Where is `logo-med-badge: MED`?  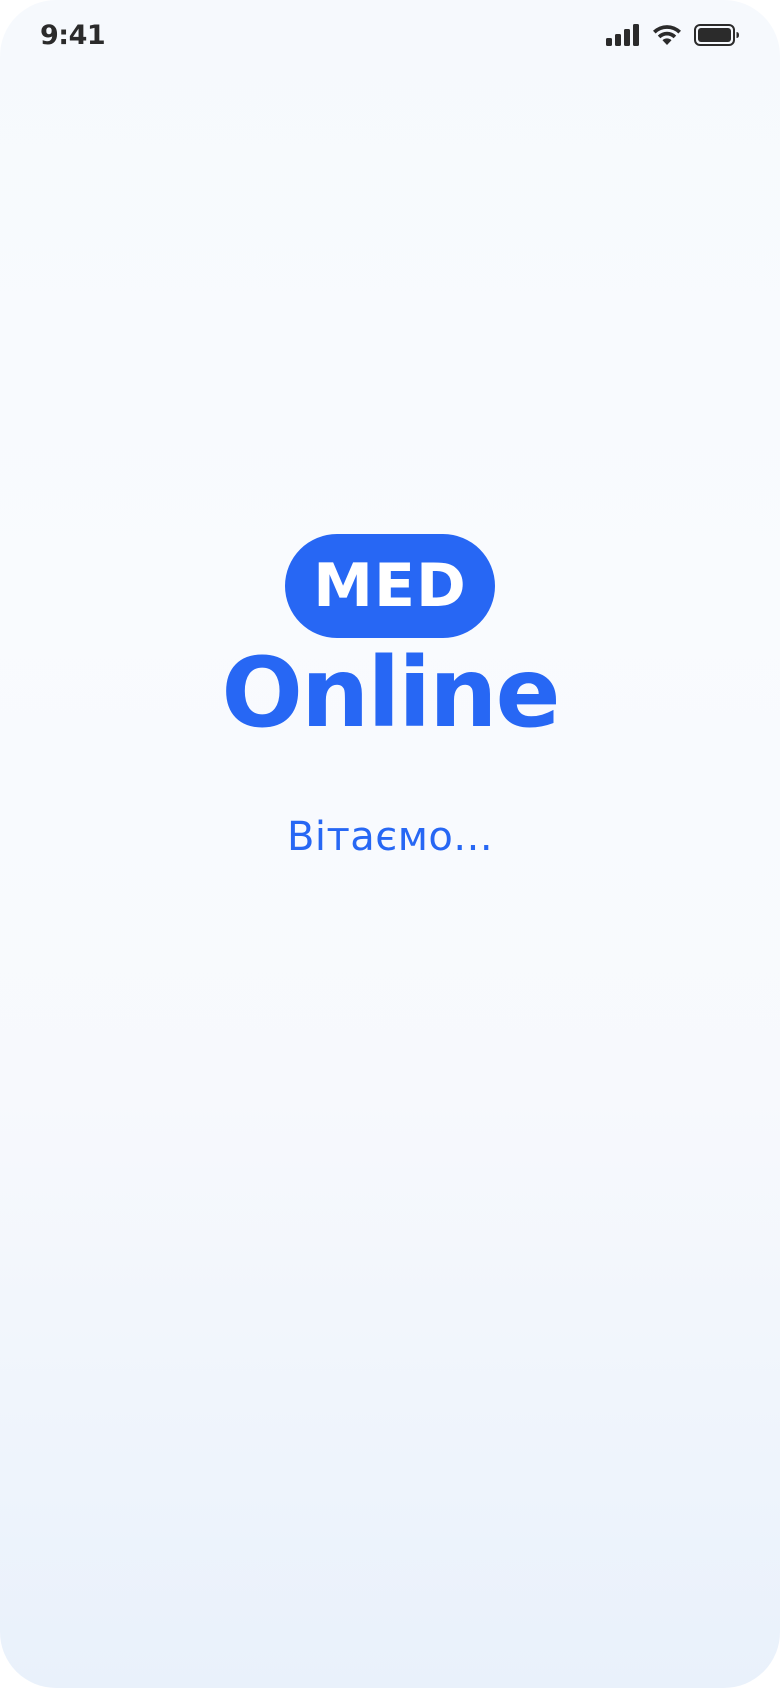
logo-med-badge: MED is located at coordinates (390, 586).